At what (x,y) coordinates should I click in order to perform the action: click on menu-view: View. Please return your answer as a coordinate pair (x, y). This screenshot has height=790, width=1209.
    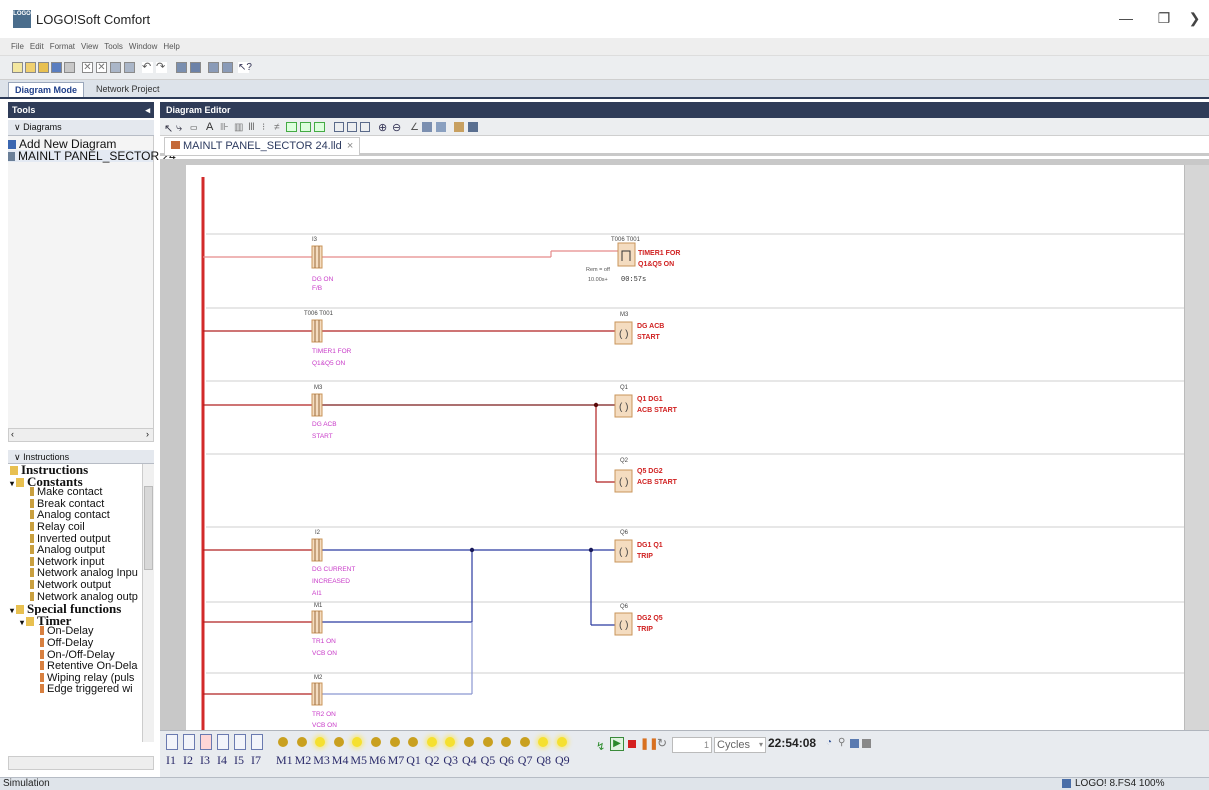
    Looking at the image, I should click on (89, 47).